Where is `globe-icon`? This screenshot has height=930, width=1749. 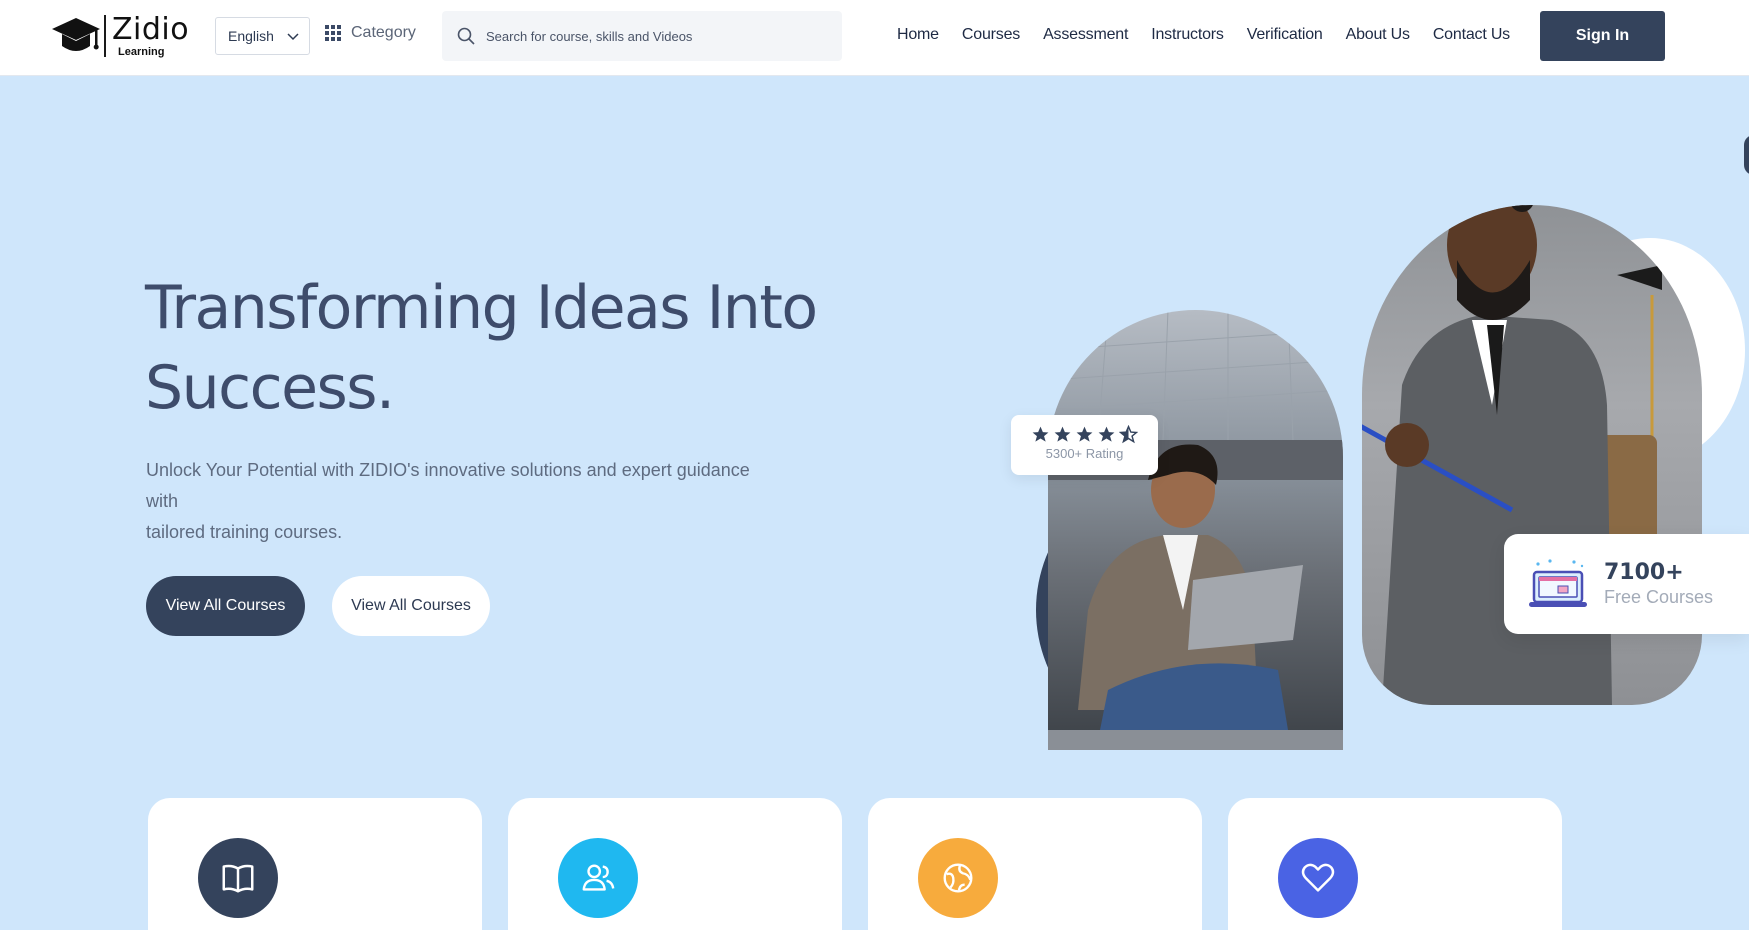 globe-icon is located at coordinates (958, 878).